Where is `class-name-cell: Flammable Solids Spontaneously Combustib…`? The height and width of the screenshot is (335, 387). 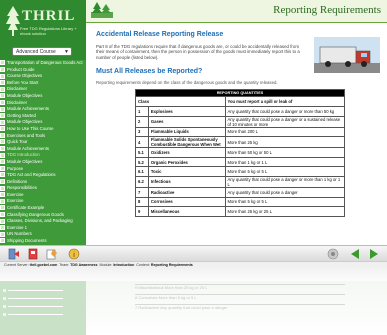
class-name-cell: Flammable Solids Spontaneously Combustib… is located at coordinates (186, 142).